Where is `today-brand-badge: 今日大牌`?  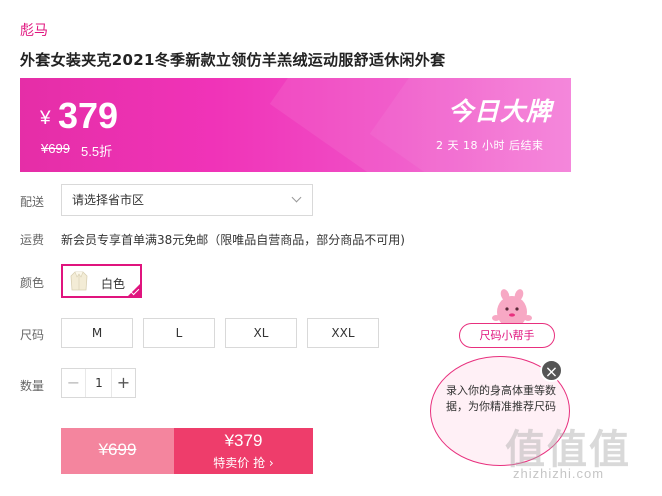 today-brand-badge: 今日大牌 is located at coordinates (500, 111).